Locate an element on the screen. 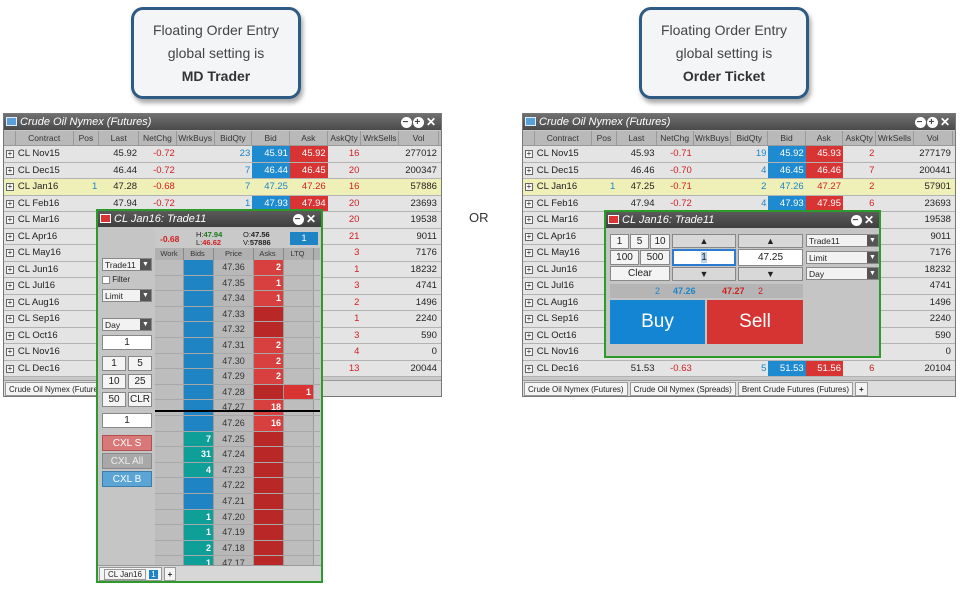 This screenshot has height=600, width=964. table-row: + CL Jan16 1 47.28 -0.68 7 47.25 47.26 16 57886 is located at coordinates (222, 187).